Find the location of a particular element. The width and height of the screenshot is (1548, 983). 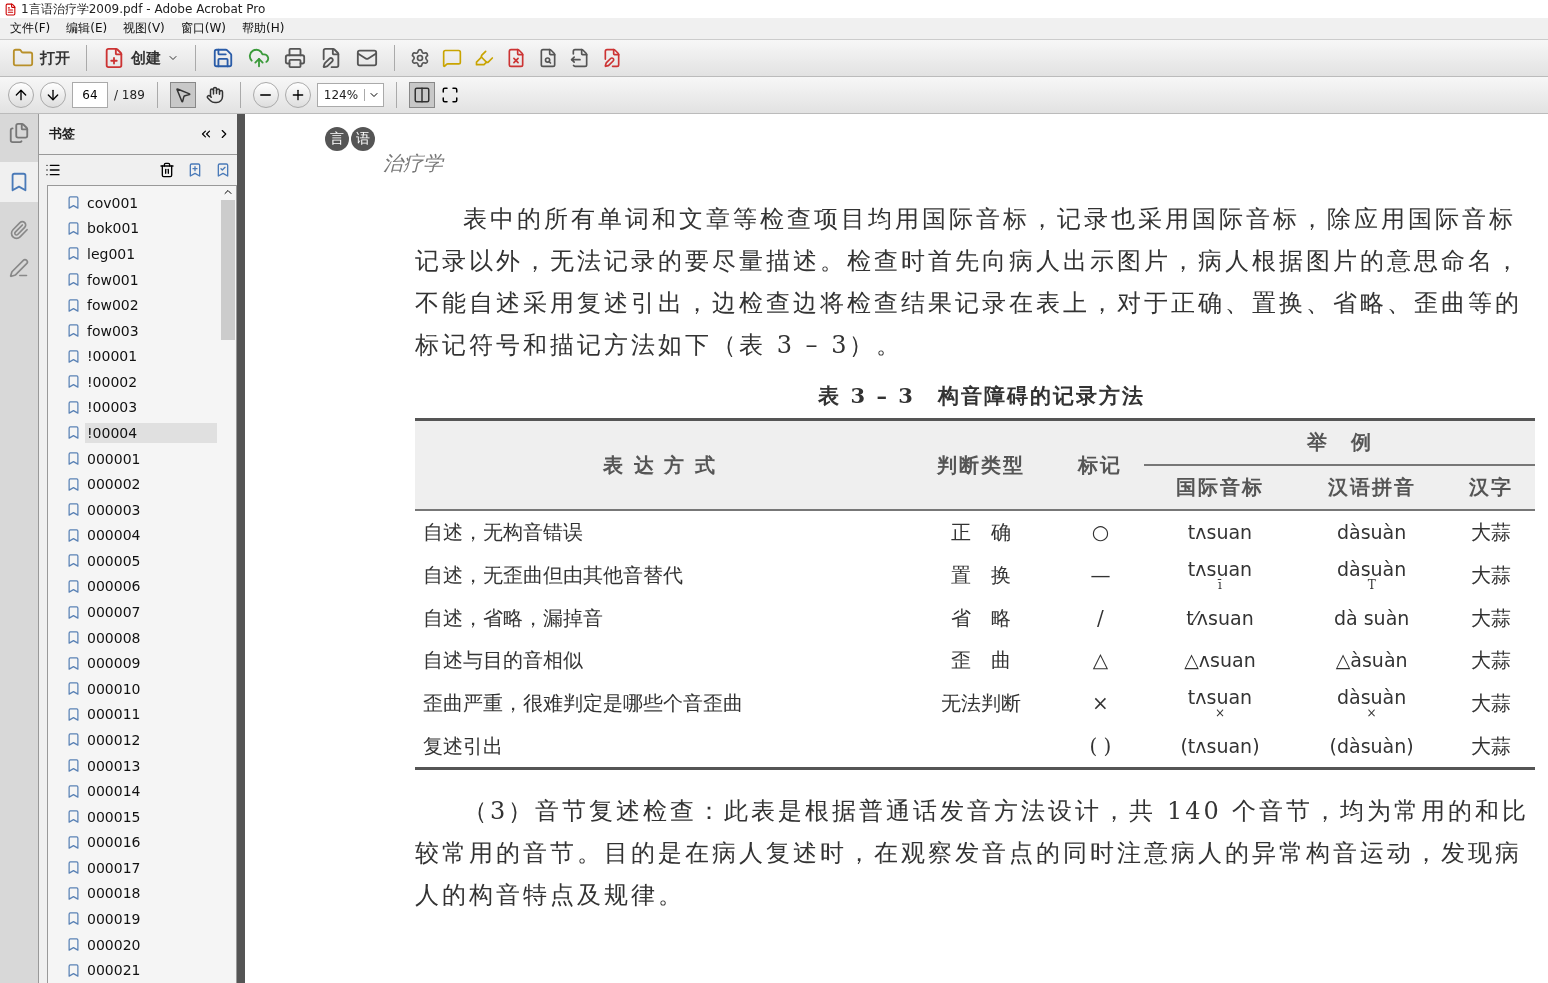

bookmark-item: fow002 is located at coordinates (152, 305).